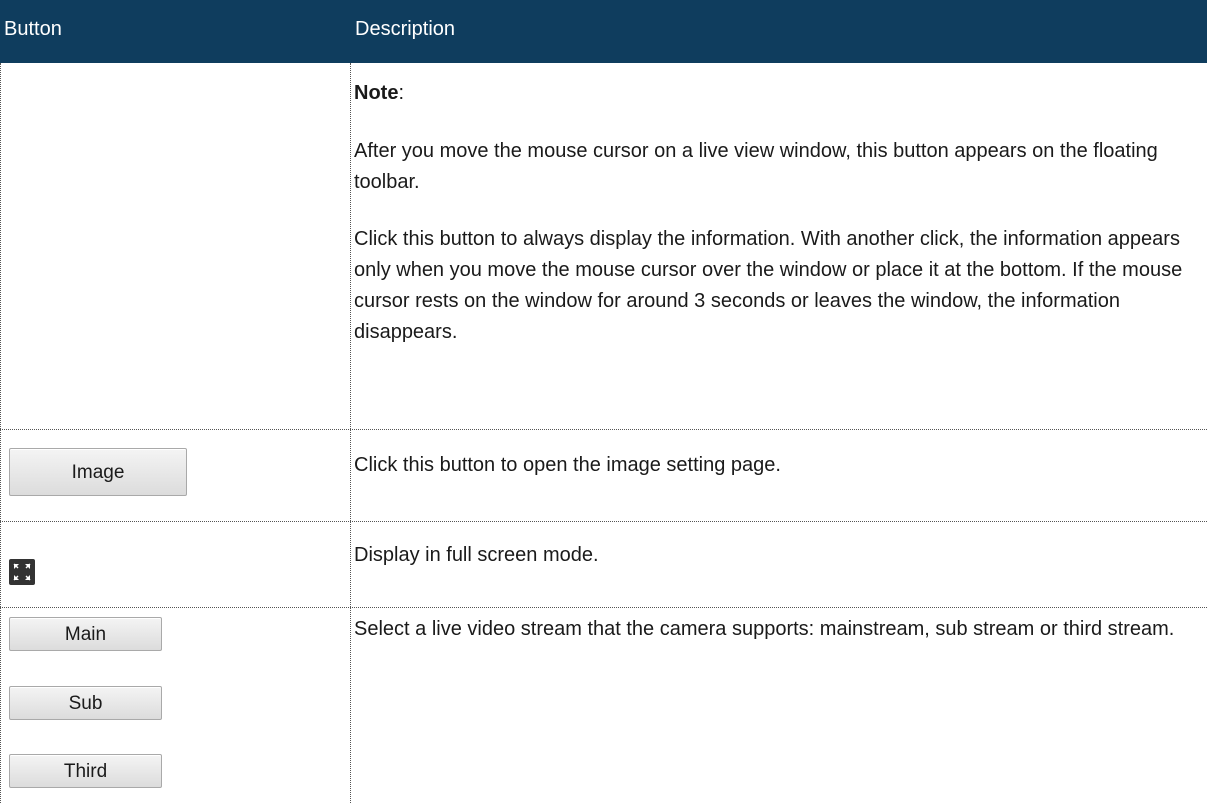  Describe the element at coordinates (98, 472) in the screenshot. I see `image-button: Image` at that location.